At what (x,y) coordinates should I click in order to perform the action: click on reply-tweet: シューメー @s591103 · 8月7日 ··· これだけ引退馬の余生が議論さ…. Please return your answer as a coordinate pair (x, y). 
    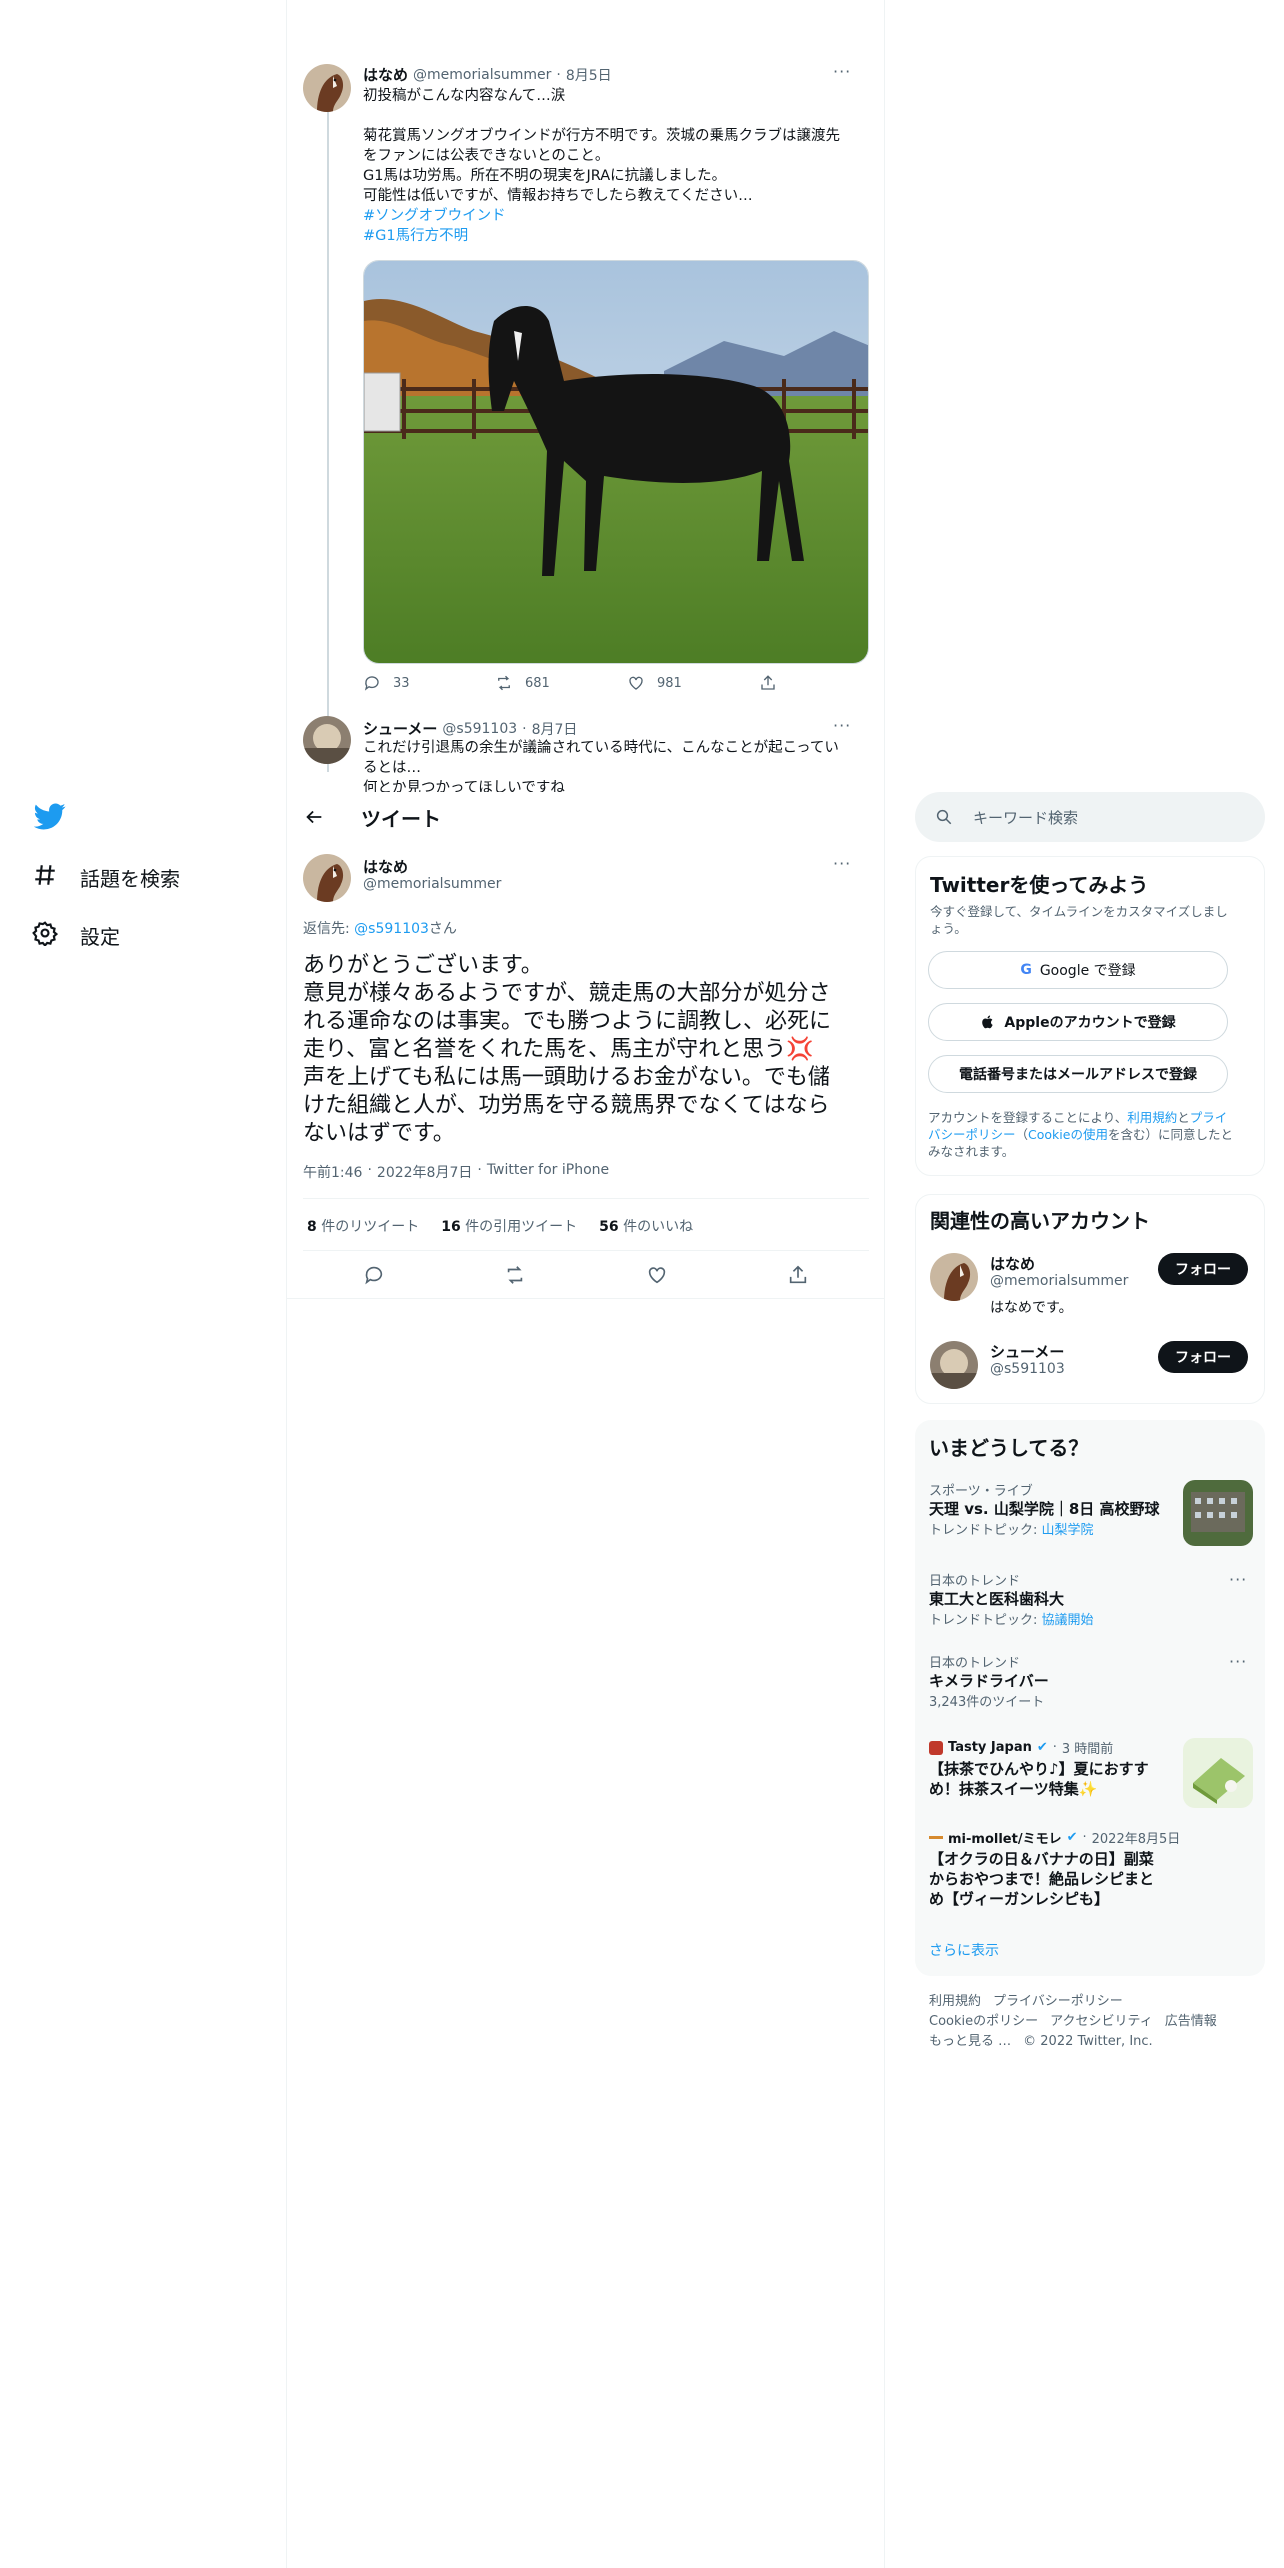
    Looking at the image, I should click on (586, 754).